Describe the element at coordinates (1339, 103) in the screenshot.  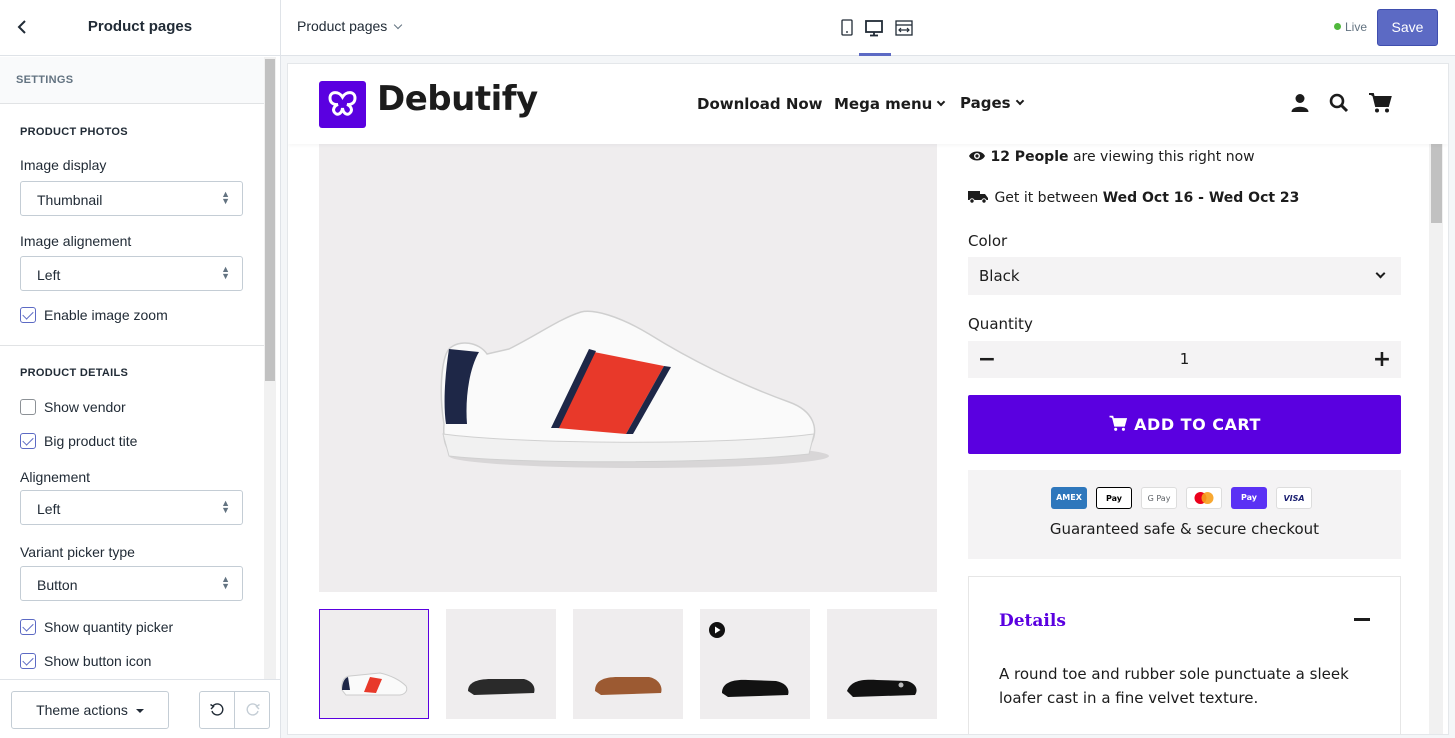
I see `search-icon` at that location.